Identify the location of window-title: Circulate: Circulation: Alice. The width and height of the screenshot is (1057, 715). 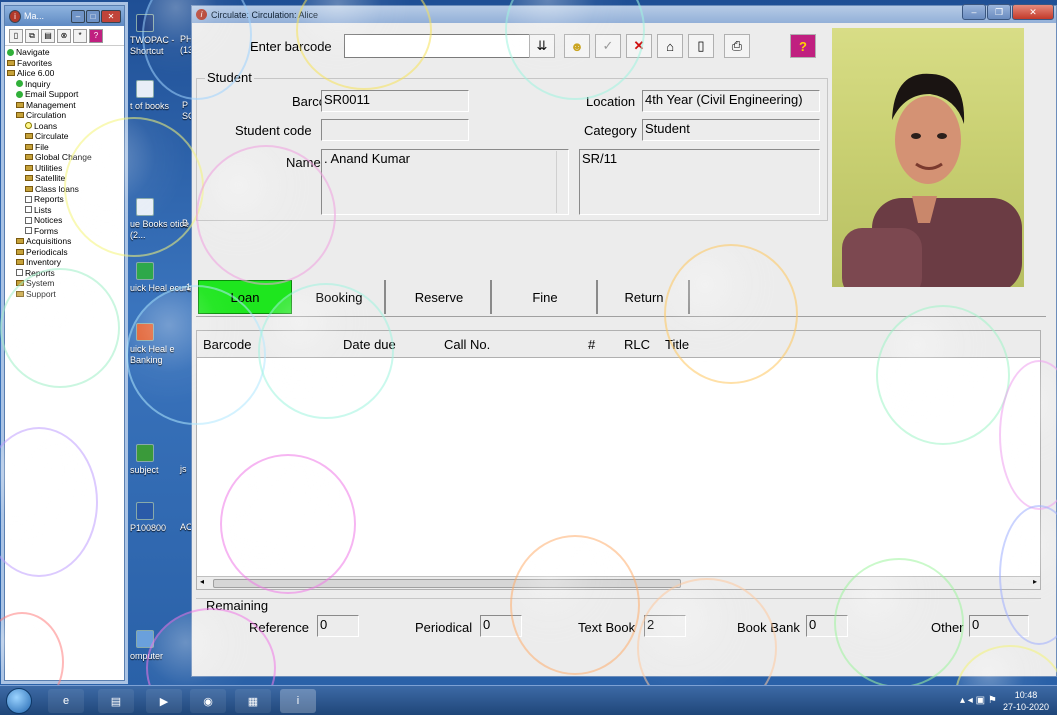
(265, 14).